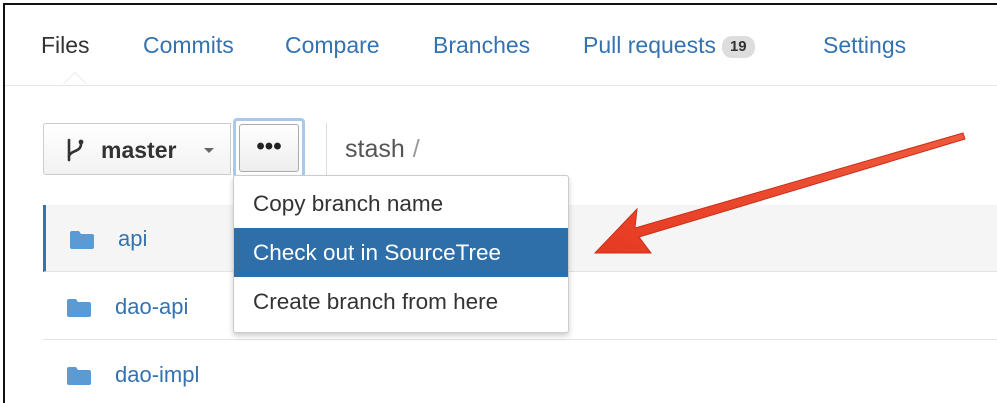 This screenshot has height=403, width=997. I want to click on file-name: dao-api, so click(151, 307).